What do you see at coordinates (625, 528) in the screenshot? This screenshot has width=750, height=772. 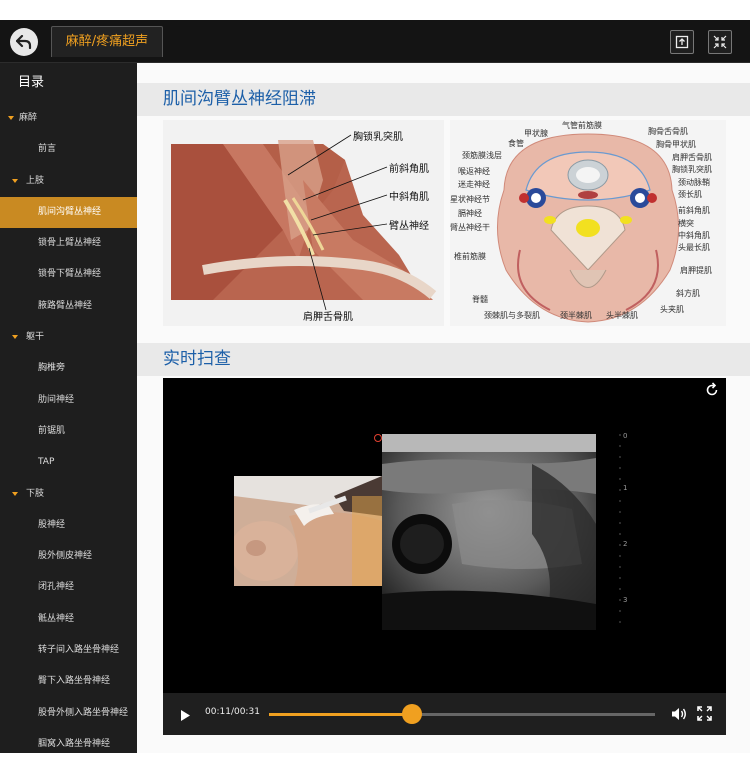 I see `depth-scale: 0 1 2 3` at bounding box center [625, 528].